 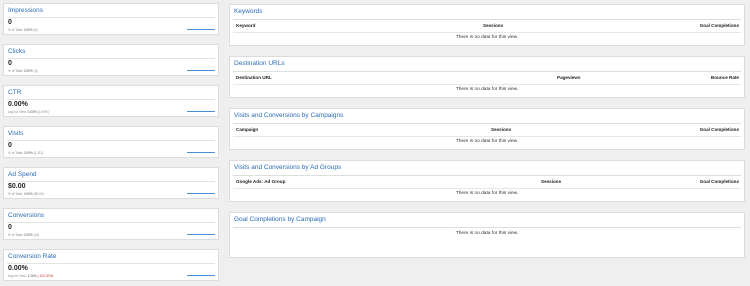 I want to click on column-header-keyword: Keyword, so click(x=245, y=25).